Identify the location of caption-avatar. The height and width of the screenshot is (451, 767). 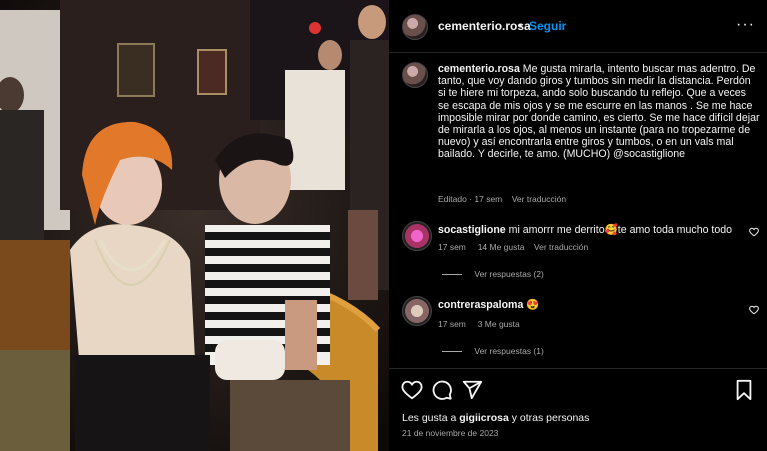
(415, 75).